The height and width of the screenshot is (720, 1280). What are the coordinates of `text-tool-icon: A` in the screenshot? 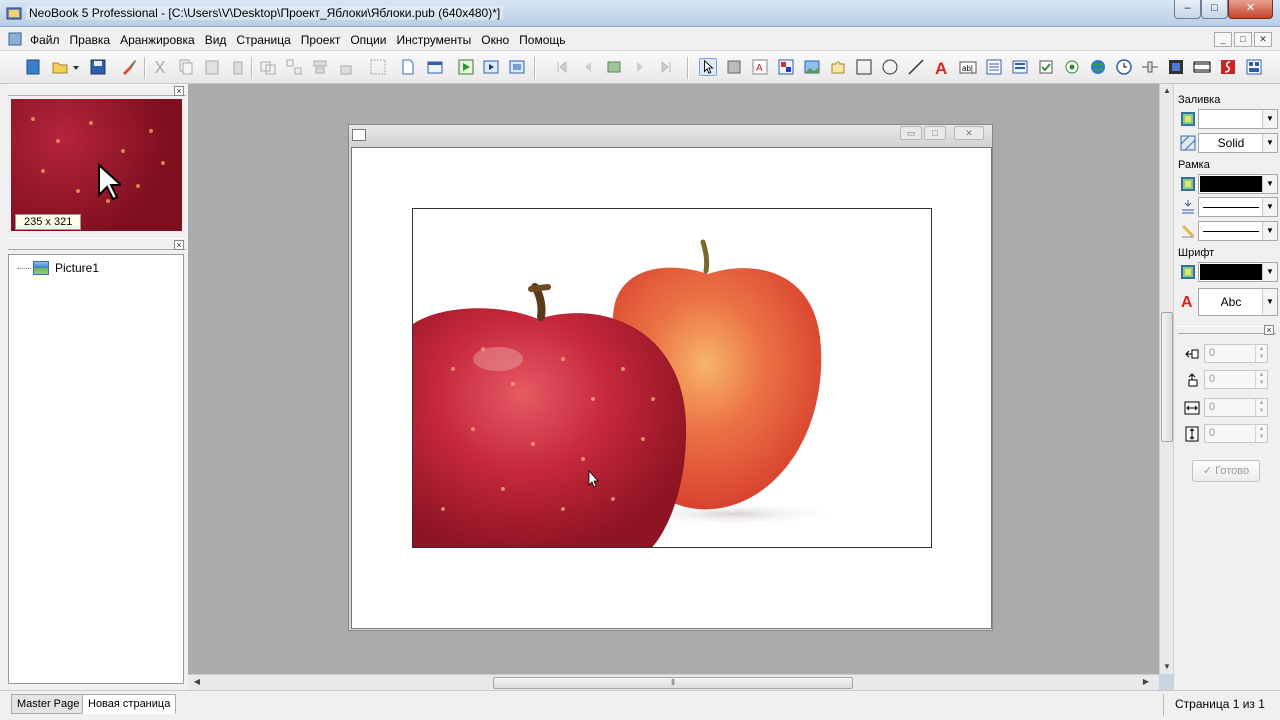 It's located at (760, 67).